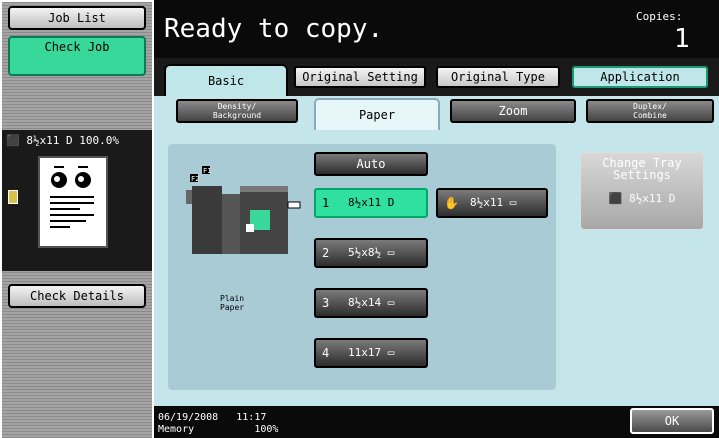 This screenshot has height=438, width=719. I want to click on tab-original-type: Original Type, so click(498, 77).